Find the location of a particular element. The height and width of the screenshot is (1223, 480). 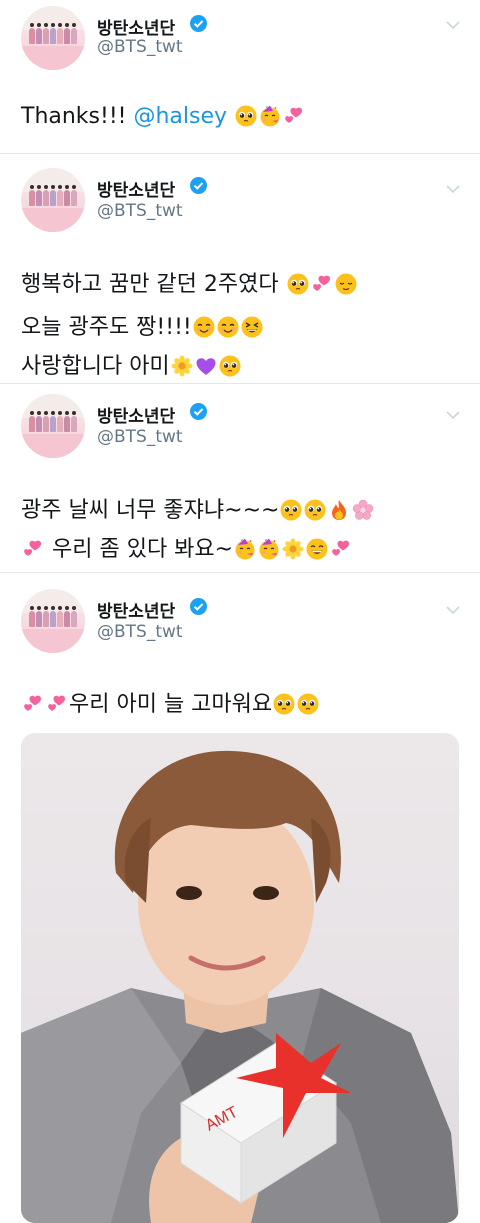

fire-icon is located at coordinates (339, 510).